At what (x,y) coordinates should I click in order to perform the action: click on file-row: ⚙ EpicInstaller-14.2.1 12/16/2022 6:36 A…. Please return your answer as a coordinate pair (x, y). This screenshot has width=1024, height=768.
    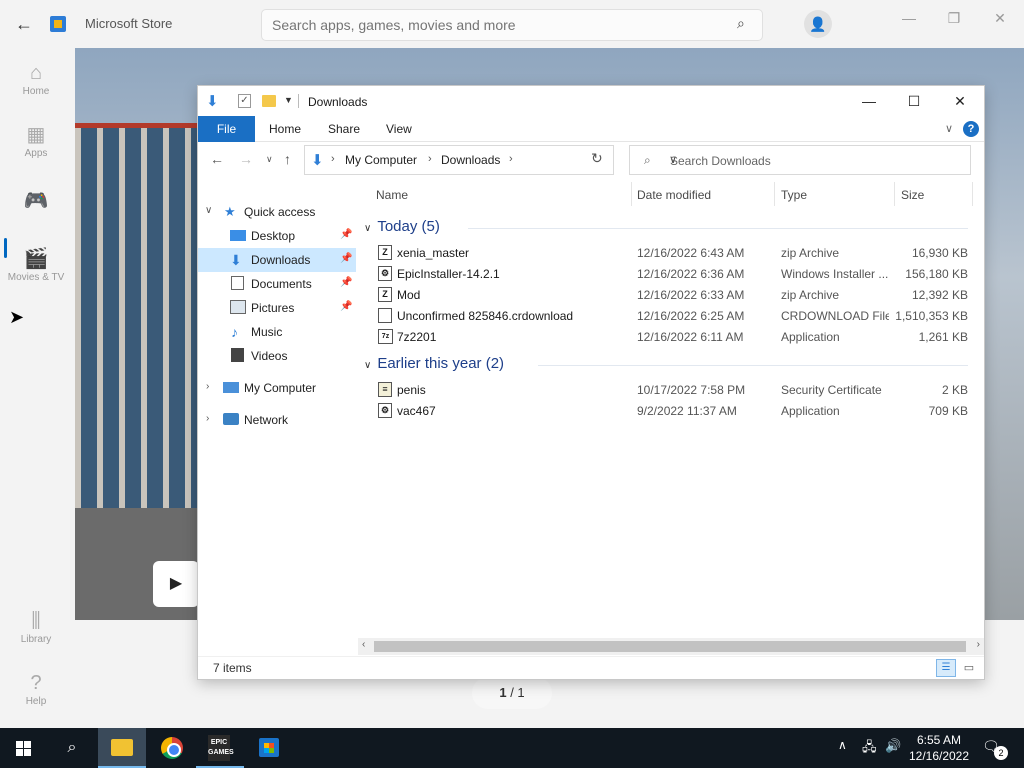
    Looking at the image, I should click on (671, 273).